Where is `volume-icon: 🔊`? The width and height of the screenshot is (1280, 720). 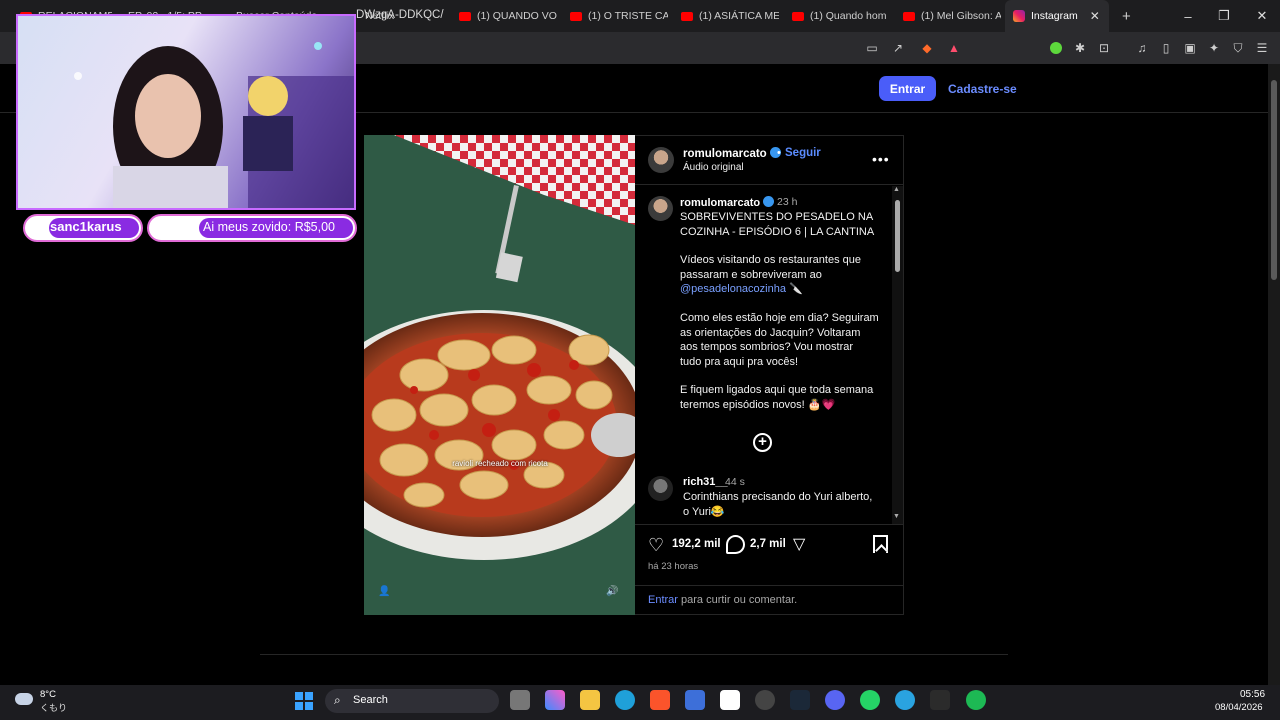 volume-icon: 🔊 is located at coordinates (613, 593).